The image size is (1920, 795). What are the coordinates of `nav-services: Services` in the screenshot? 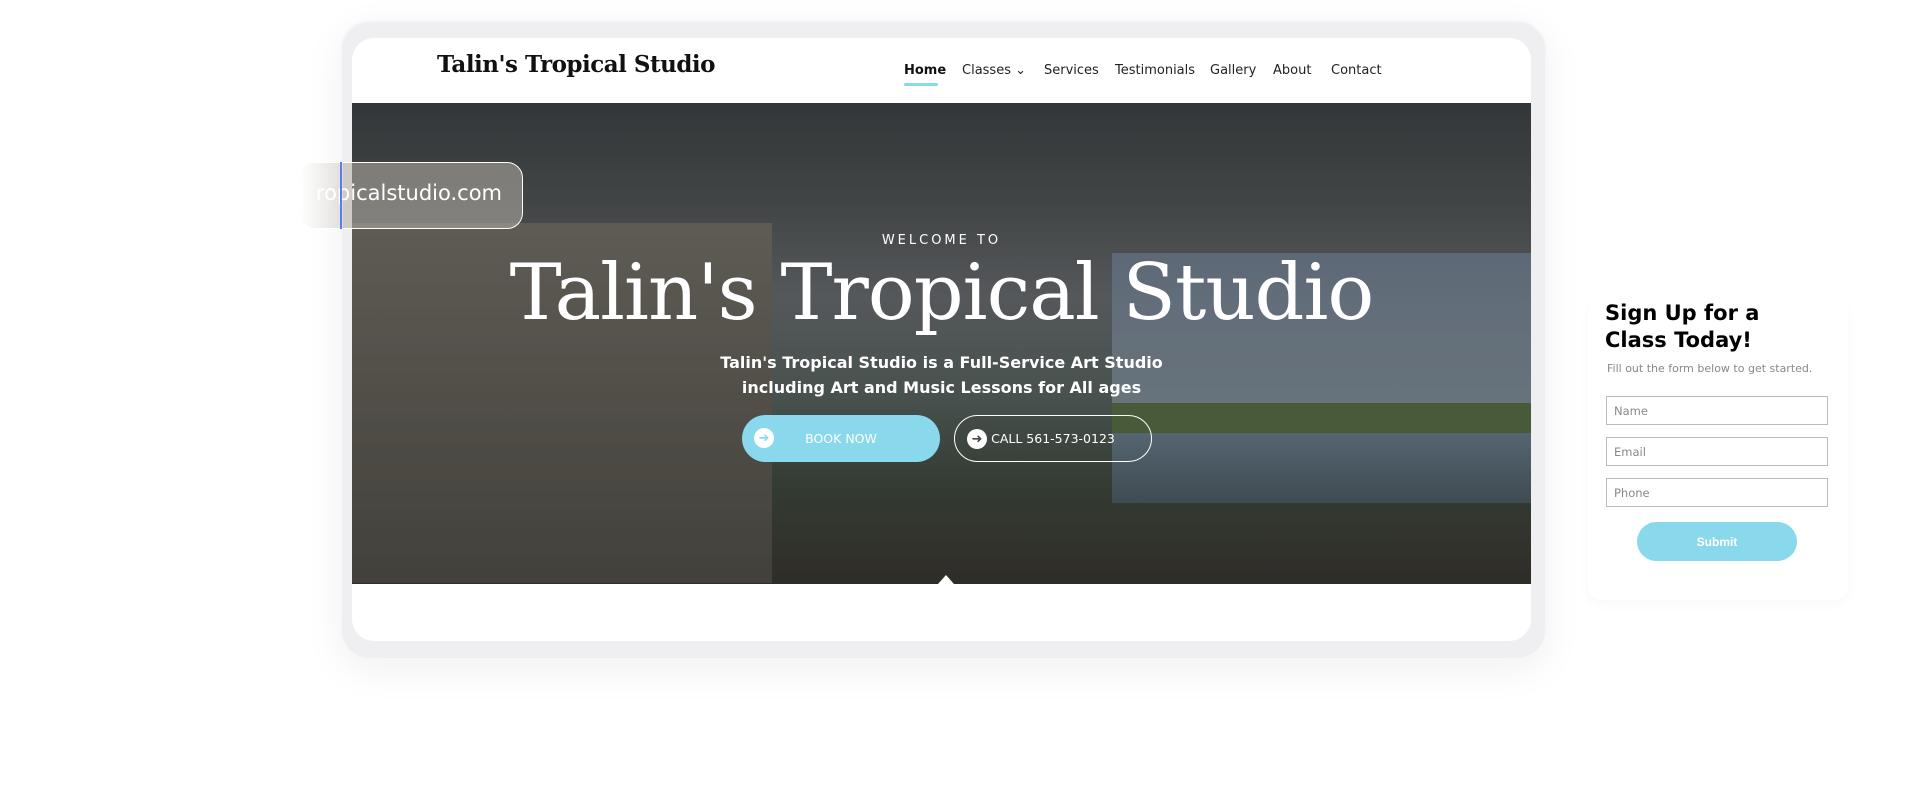 It's located at (1071, 70).